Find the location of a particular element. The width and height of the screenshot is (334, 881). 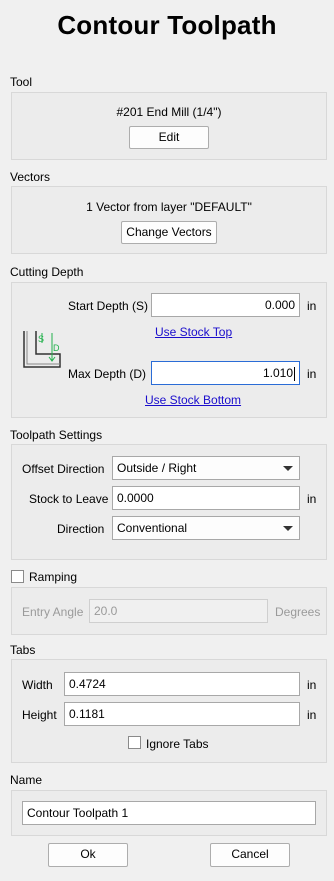

ramping-group: Entry Angle 20.0 Degrees is located at coordinates (169, 611).